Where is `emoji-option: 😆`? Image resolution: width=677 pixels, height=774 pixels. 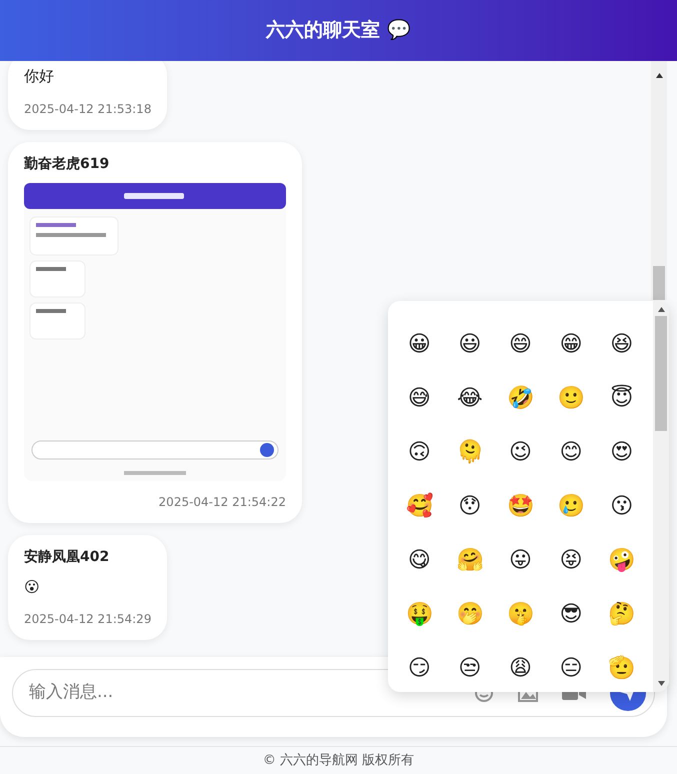 emoji-option: 😆 is located at coordinates (621, 344).